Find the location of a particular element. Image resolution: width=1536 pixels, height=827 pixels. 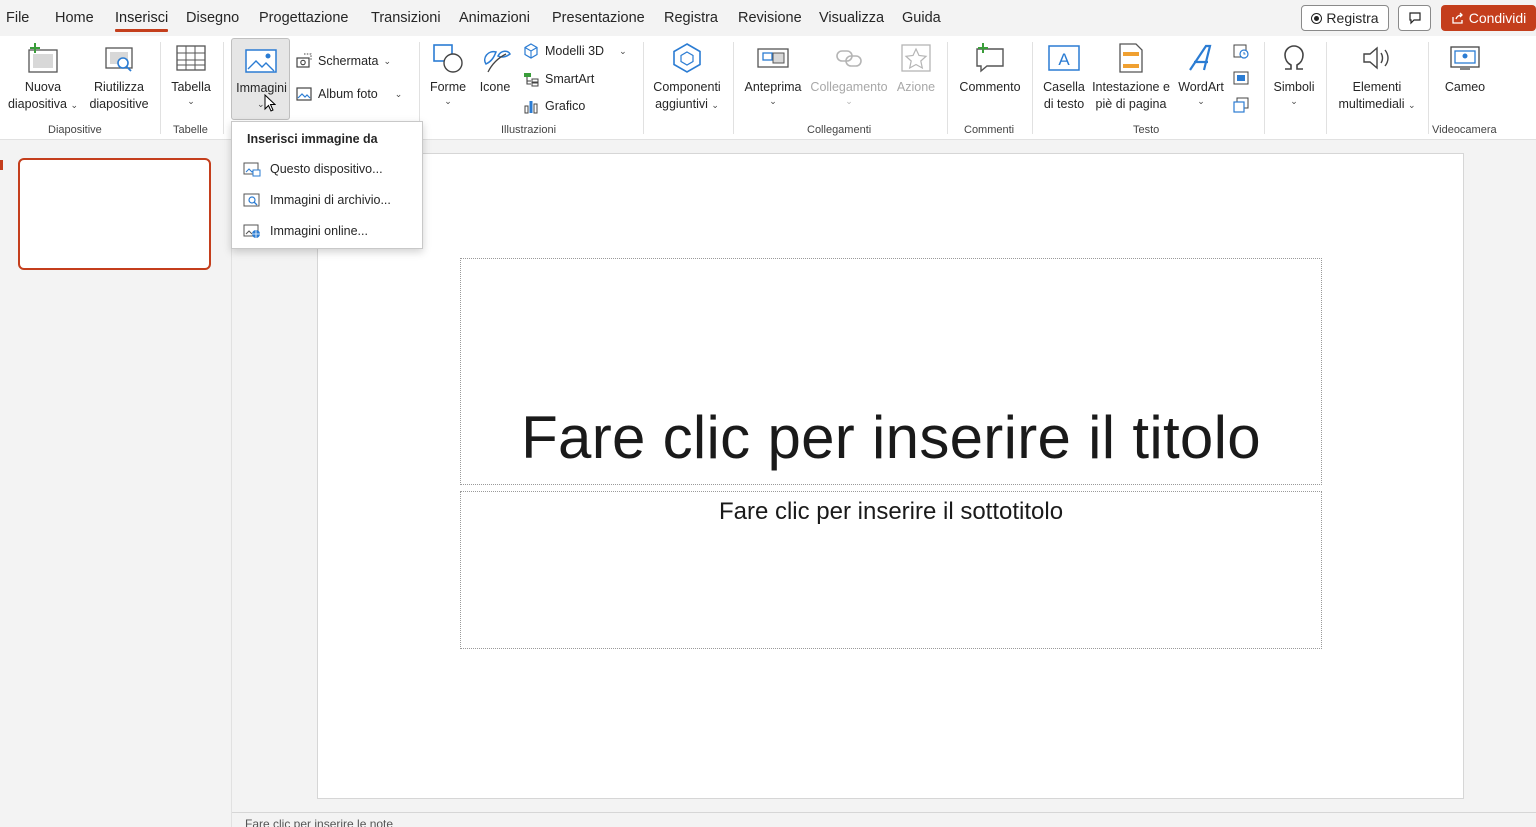

tab-home: Home is located at coordinates (74, 18).